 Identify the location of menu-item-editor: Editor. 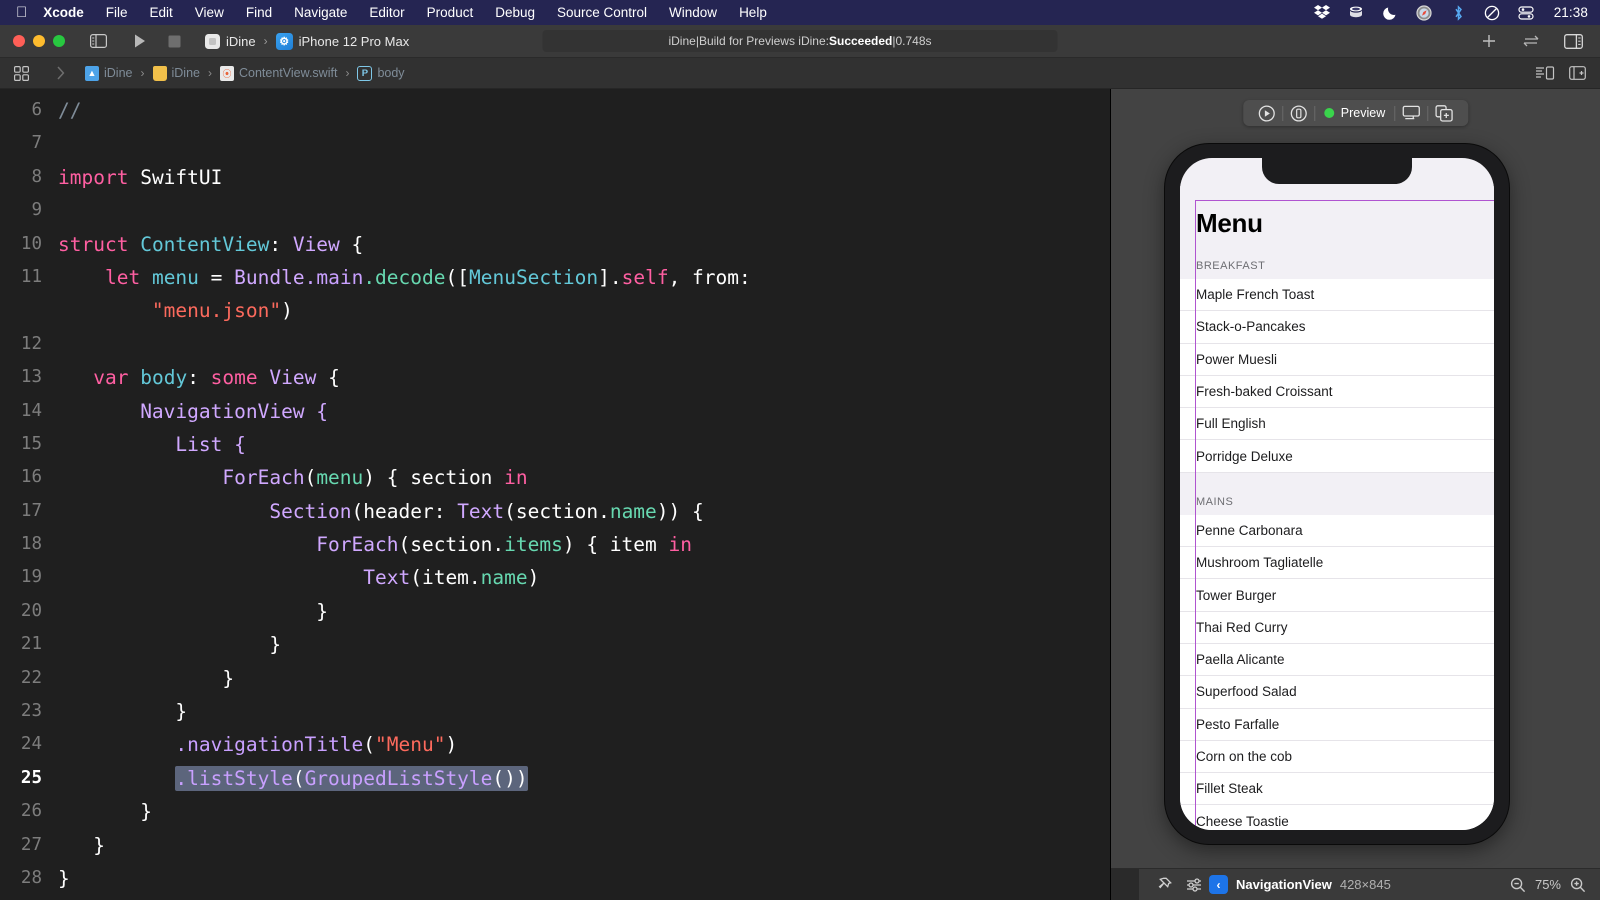
(386, 12).